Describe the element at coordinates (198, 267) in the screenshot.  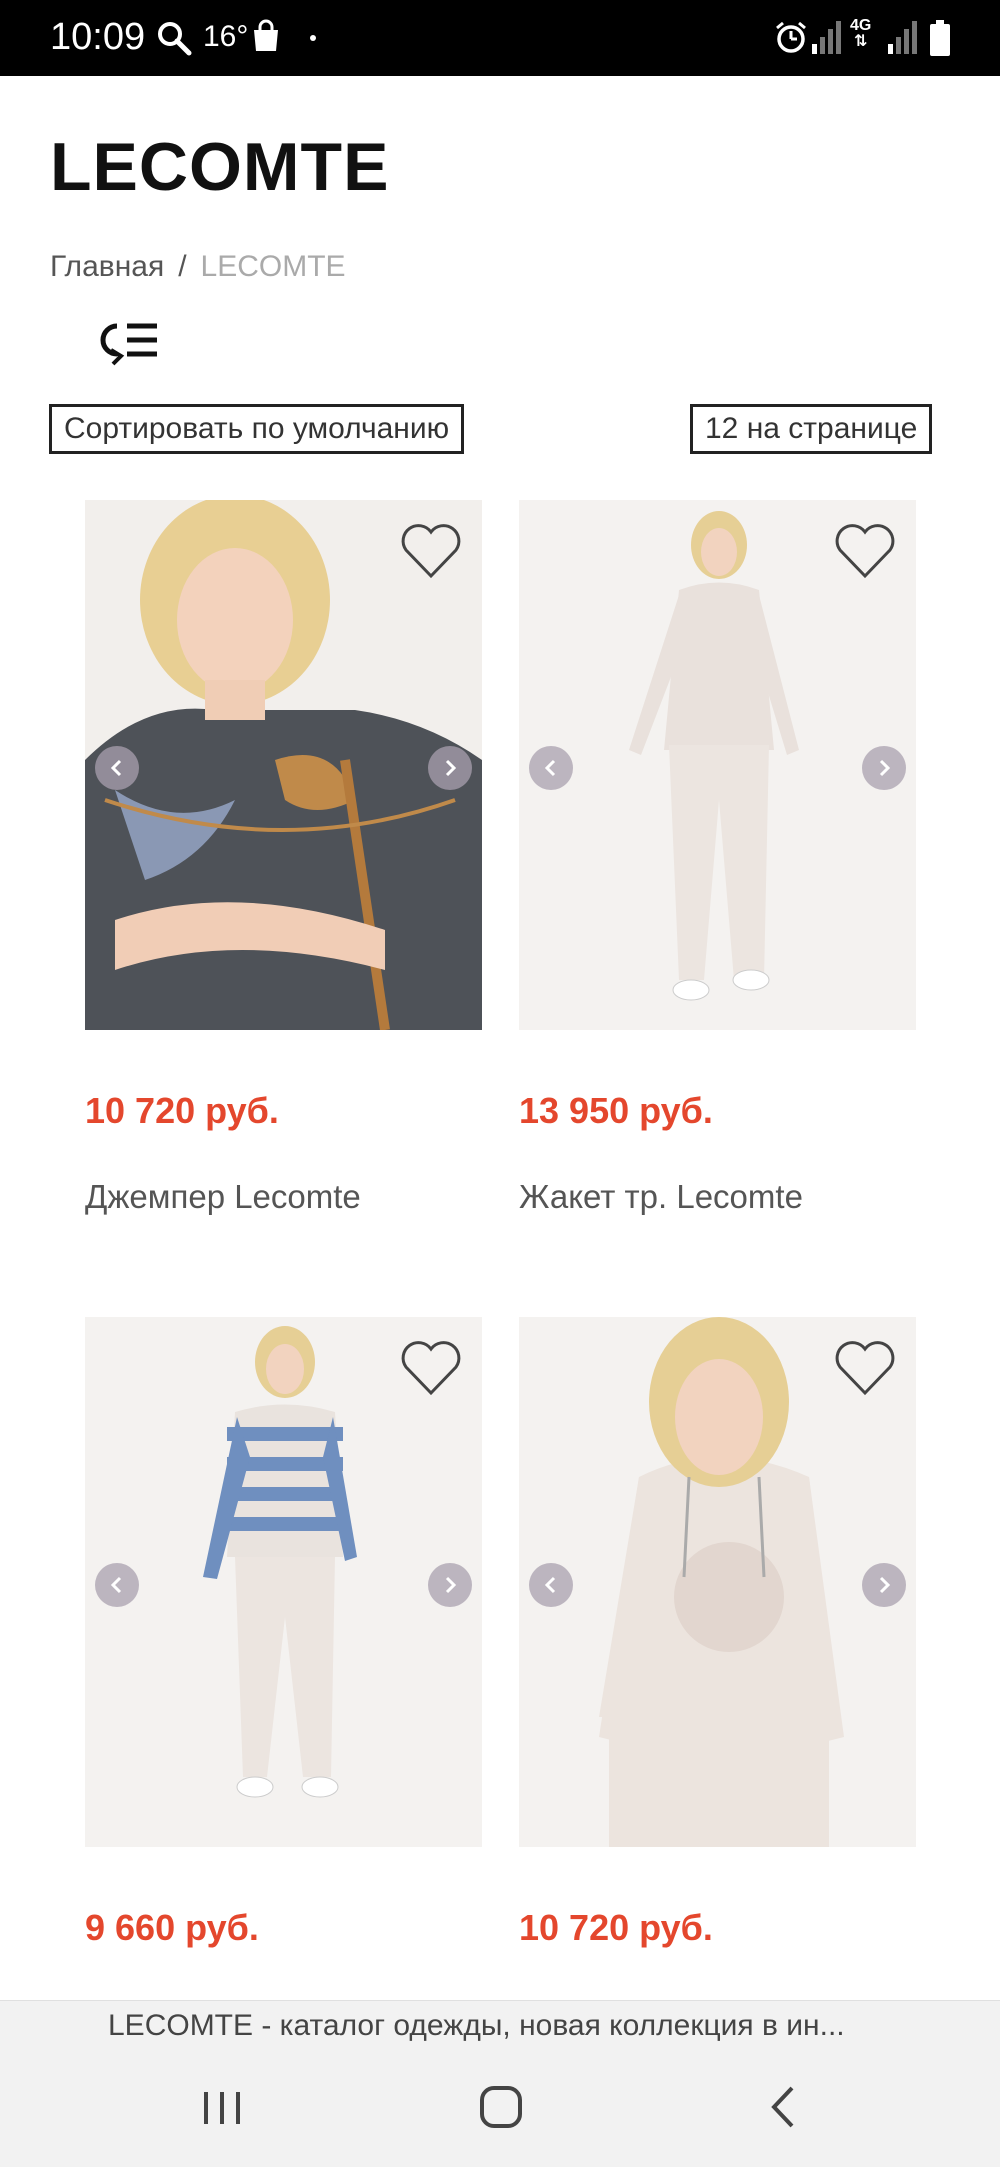
I see `breadcrumb: Главная / LECOMTE` at that location.